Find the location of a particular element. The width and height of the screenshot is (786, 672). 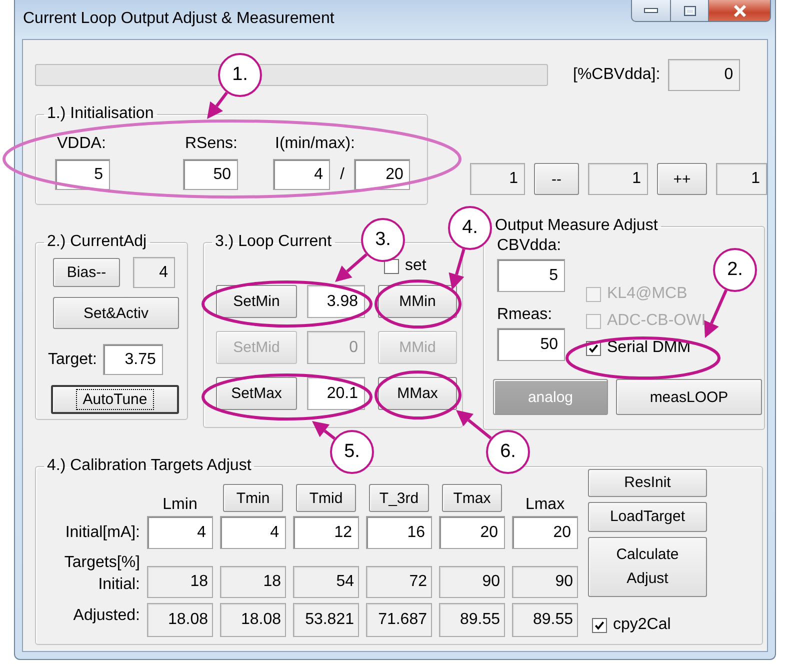

column-button: Tmax is located at coordinates (472, 498).